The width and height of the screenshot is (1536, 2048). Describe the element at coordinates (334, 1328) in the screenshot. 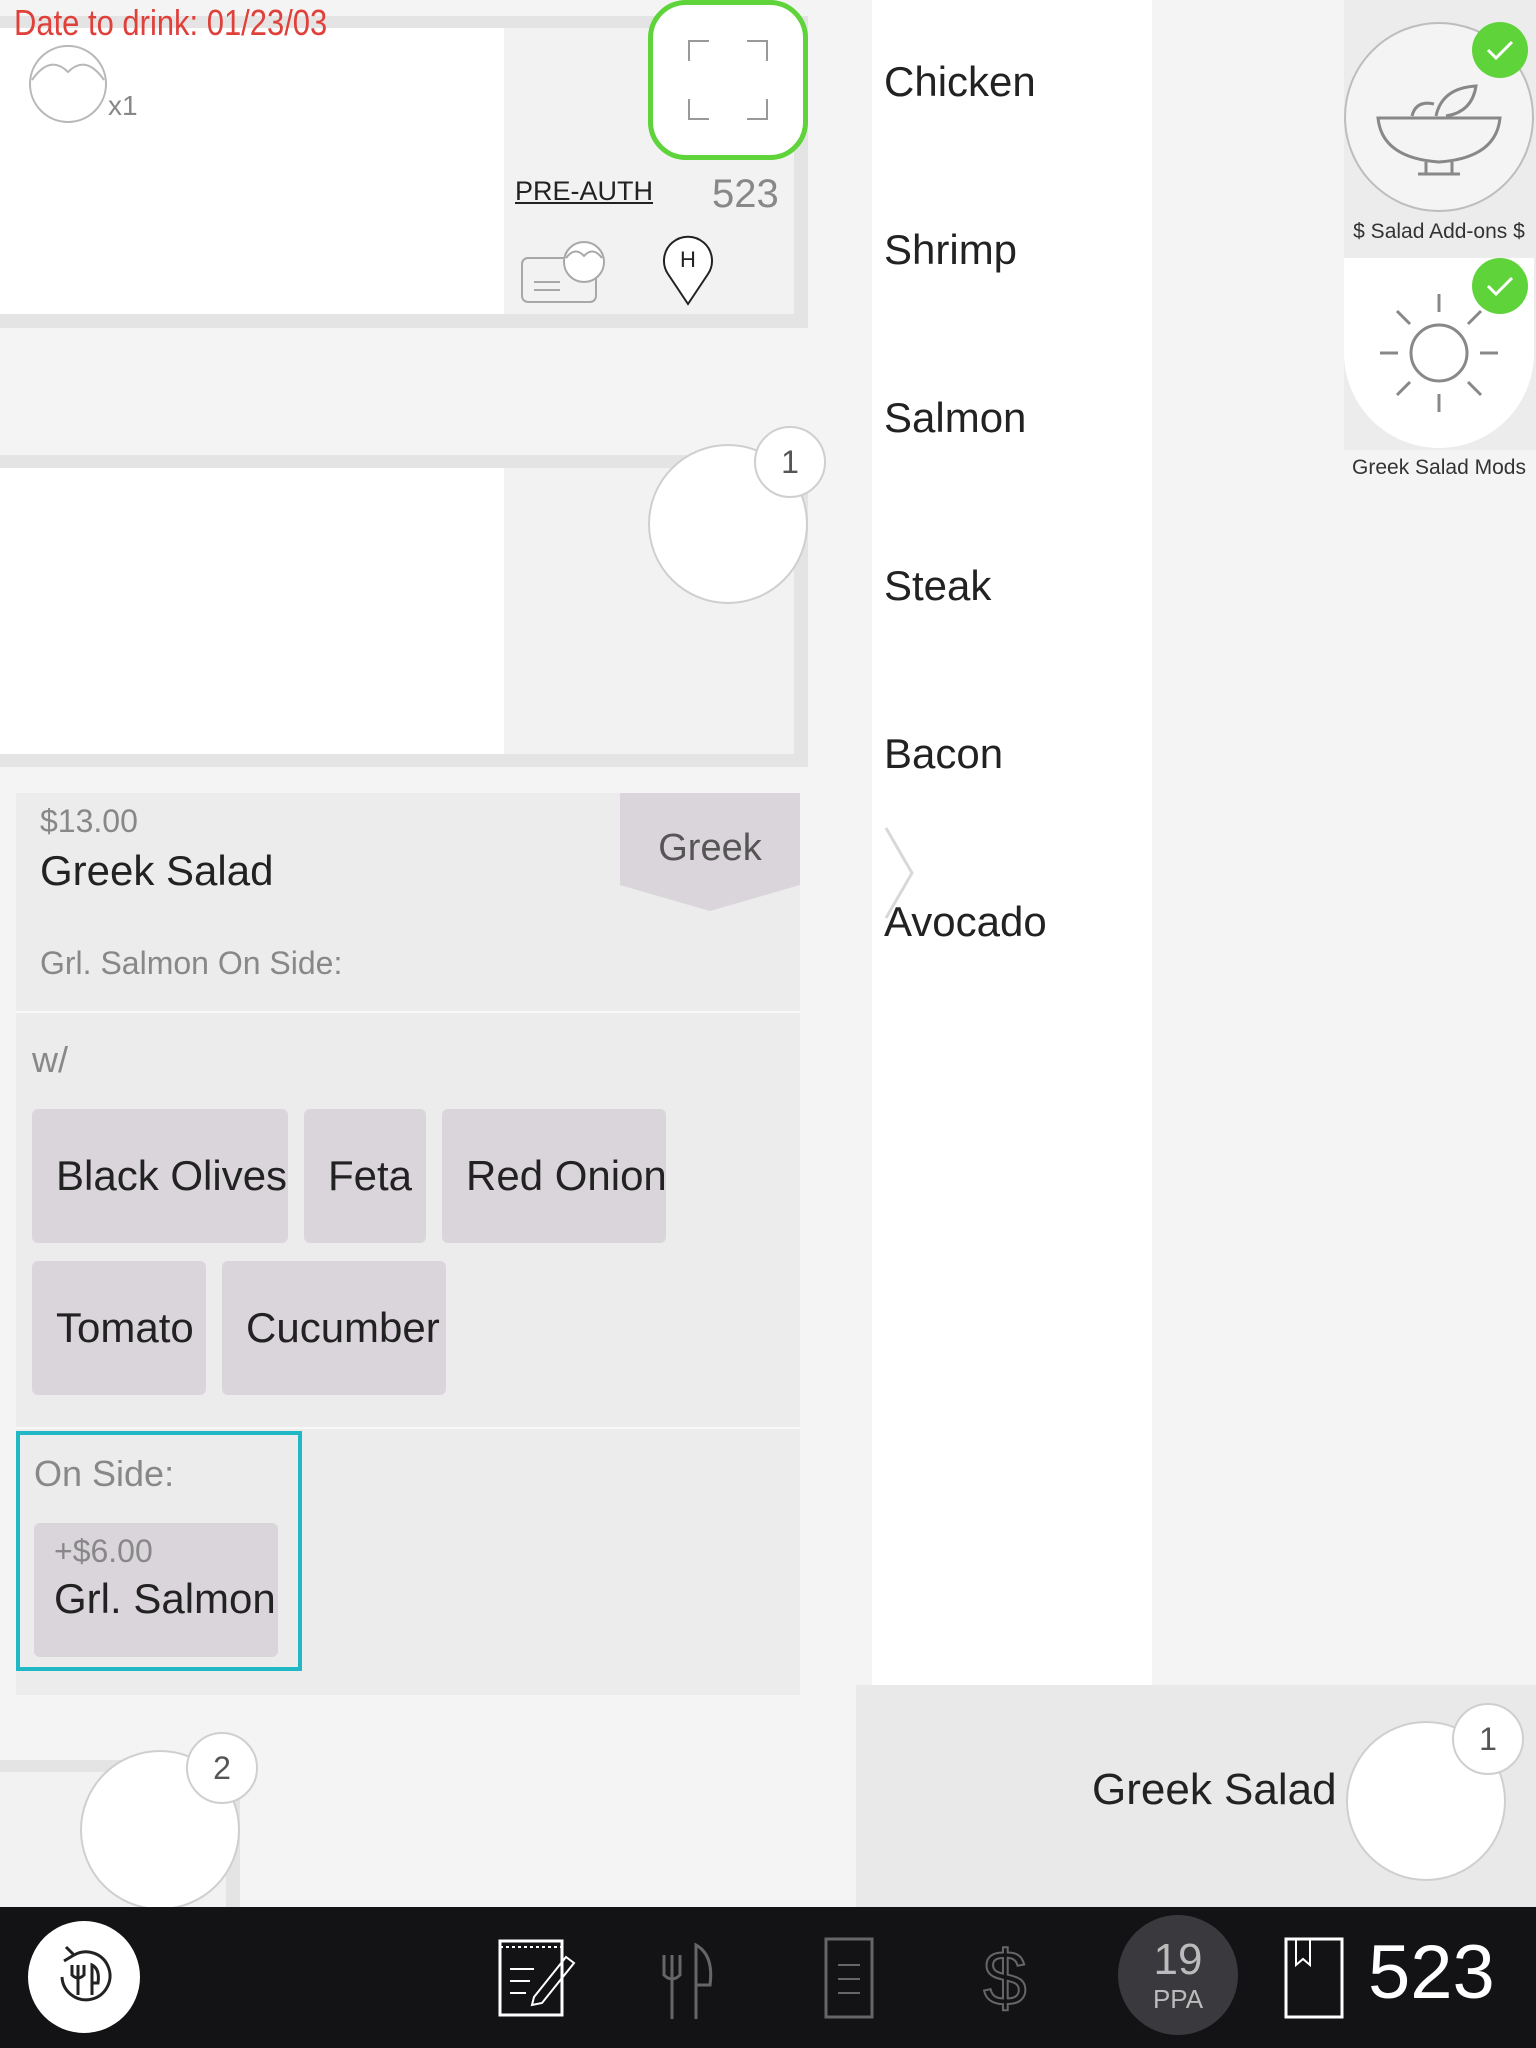

I see `modifier-chip-cucumber: Cucumber` at that location.